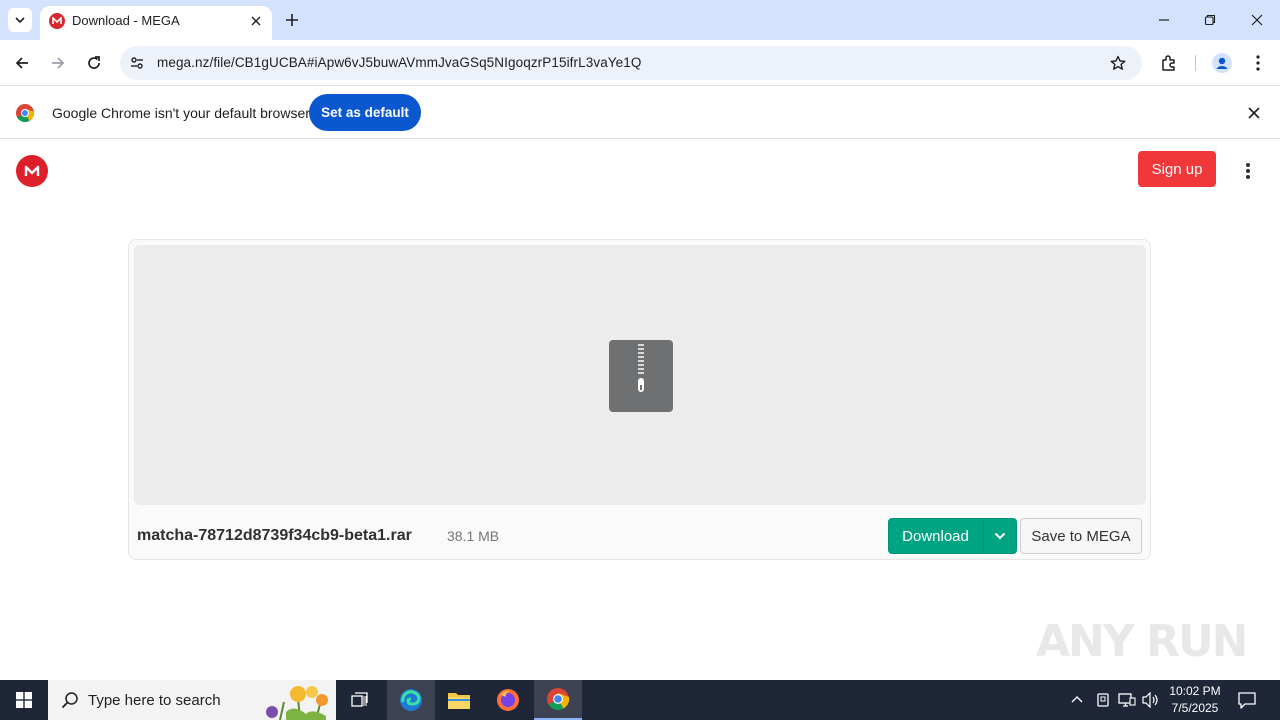 This screenshot has height=720, width=1280. Describe the element at coordinates (508, 700) in the screenshot. I see `firefox-icon` at that location.